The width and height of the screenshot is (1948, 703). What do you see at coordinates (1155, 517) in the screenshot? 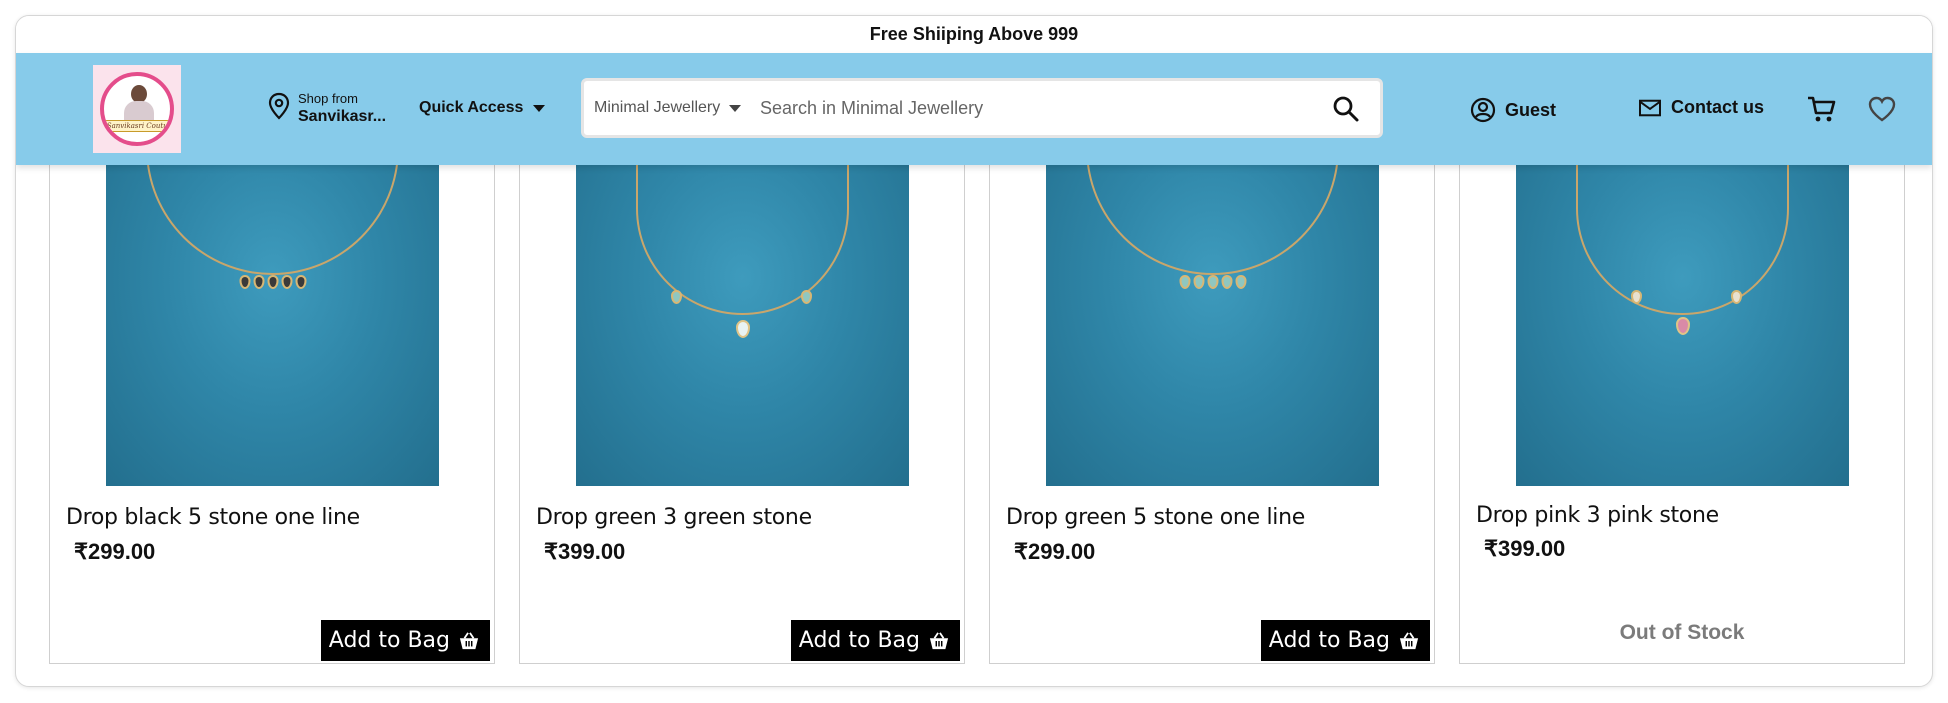
I see `product-title: Drop green 5 stone one line` at bounding box center [1155, 517].